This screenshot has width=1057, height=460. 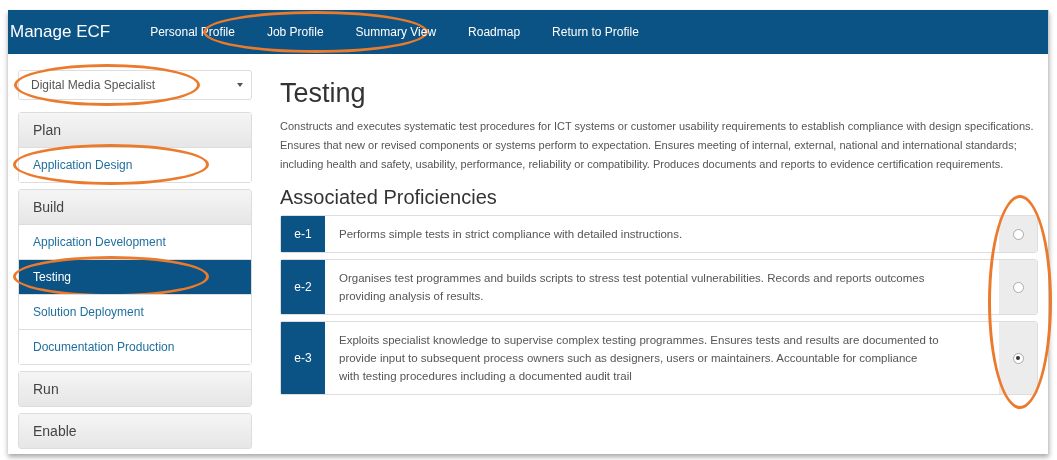 What do you see at coordinates (135, 346) in the screenshot?
I see `sidebar-item: Documentation Production` at bounding box center [135, 346].